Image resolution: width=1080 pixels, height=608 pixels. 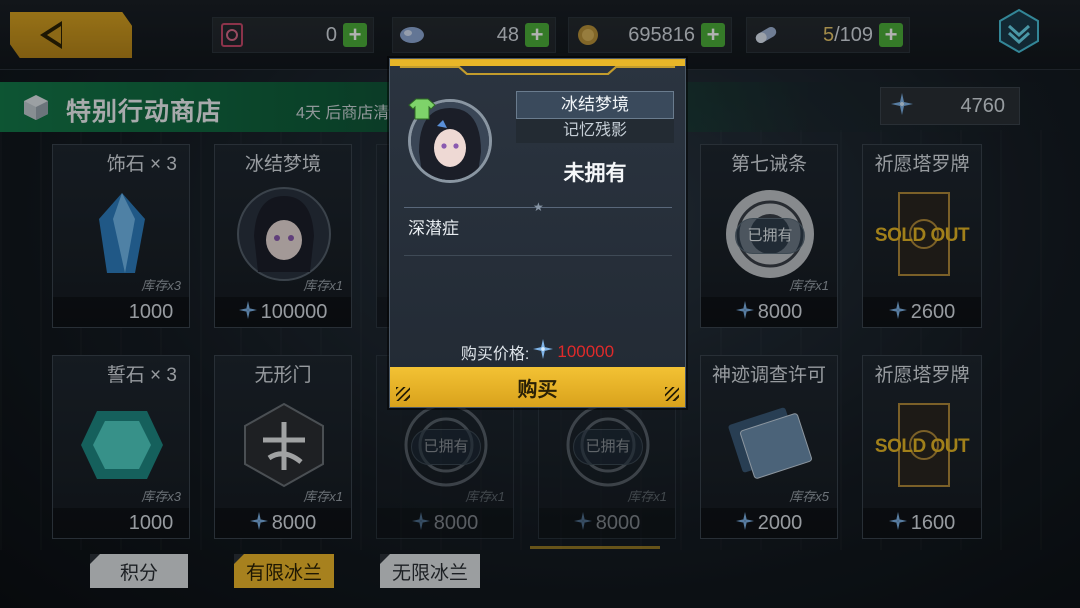 I want to click on dialog-item-subtitle: 记忆残影, so click(x=595, y=131).